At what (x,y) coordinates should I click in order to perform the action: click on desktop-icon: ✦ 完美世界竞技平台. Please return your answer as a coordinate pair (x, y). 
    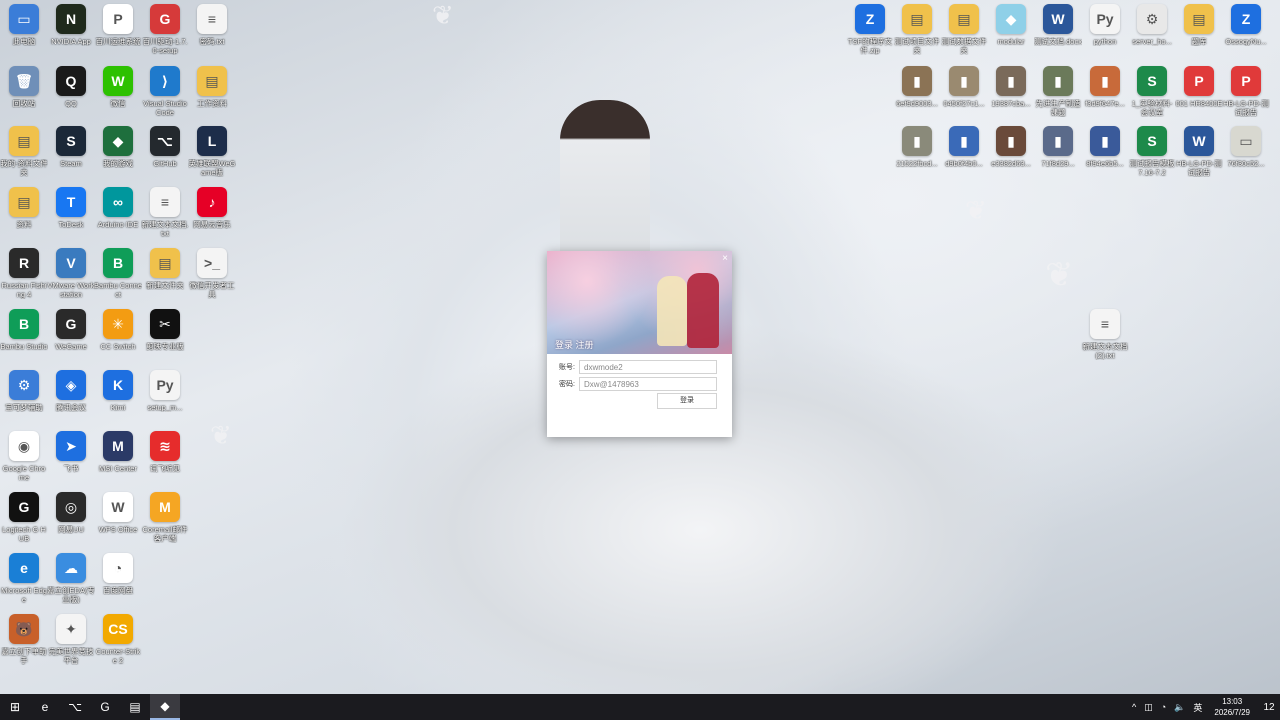
    Looking at the image, I should click on (71, 639).